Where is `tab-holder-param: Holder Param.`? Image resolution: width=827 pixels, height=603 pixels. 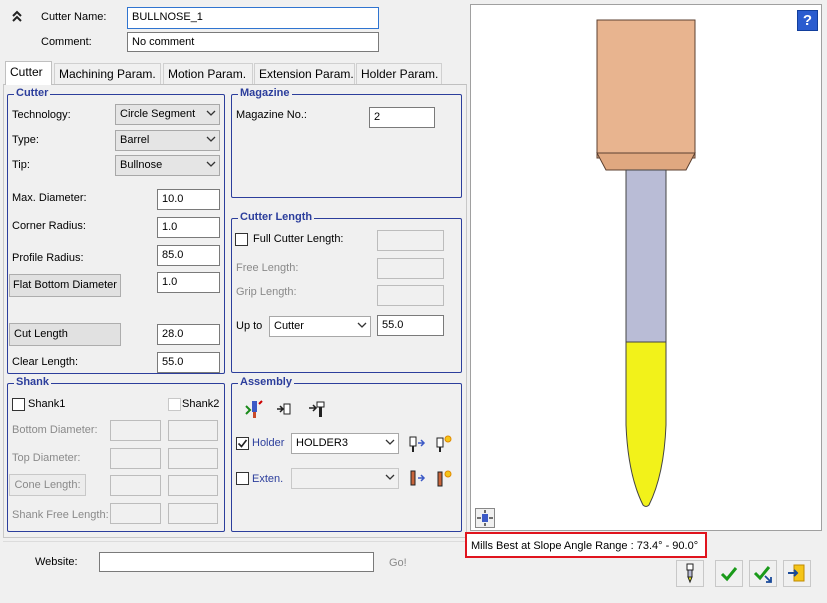 tab-holder-param: Holder Param. is located at coordinates (399, 73).